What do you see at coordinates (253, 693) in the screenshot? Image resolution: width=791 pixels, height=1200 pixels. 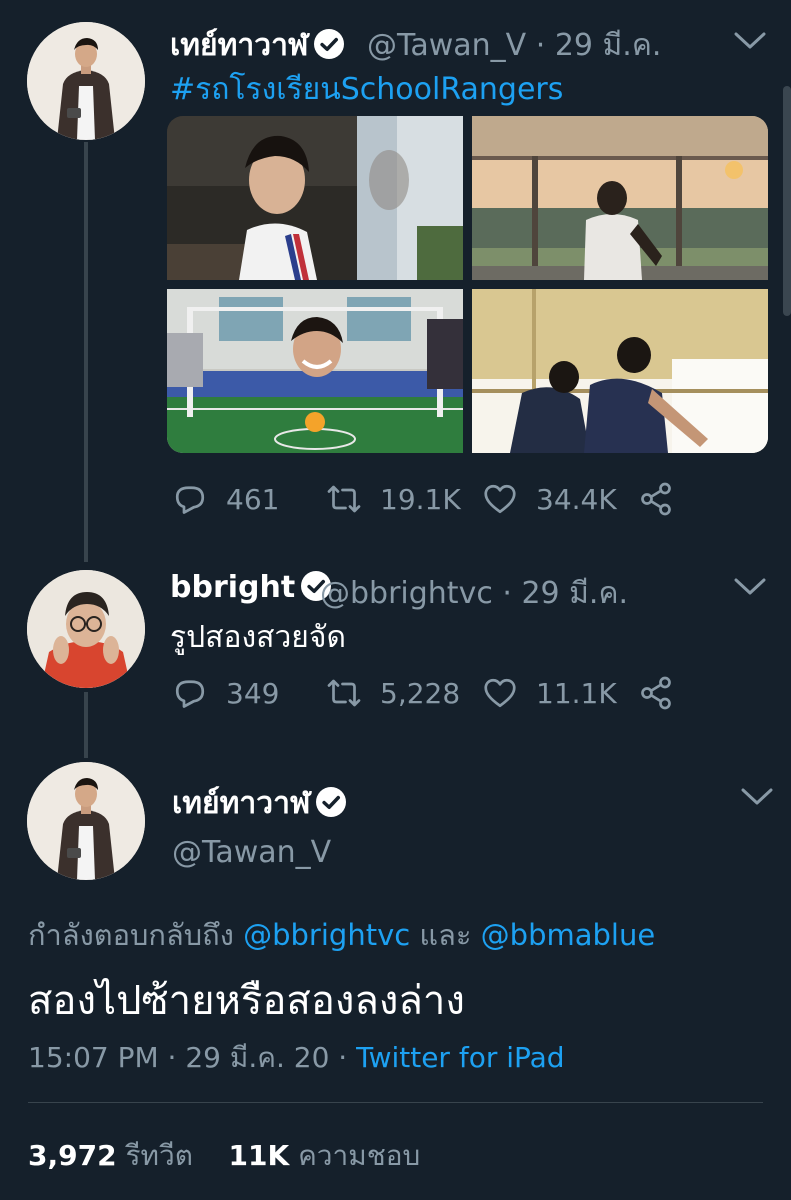 I see `reply-count: 349` at bounding box center [253, 693].